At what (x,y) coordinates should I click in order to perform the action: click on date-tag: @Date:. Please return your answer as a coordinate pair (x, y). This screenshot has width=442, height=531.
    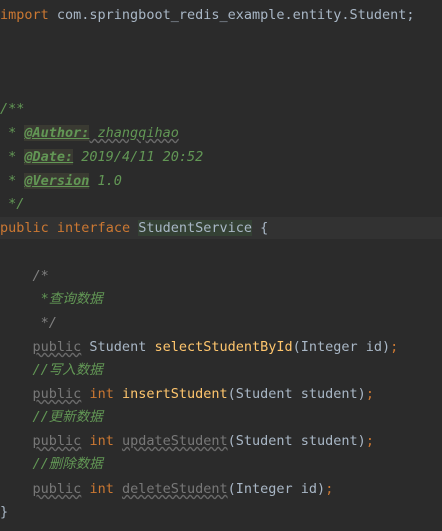
    Looking at the image, I should click on (49, 157).